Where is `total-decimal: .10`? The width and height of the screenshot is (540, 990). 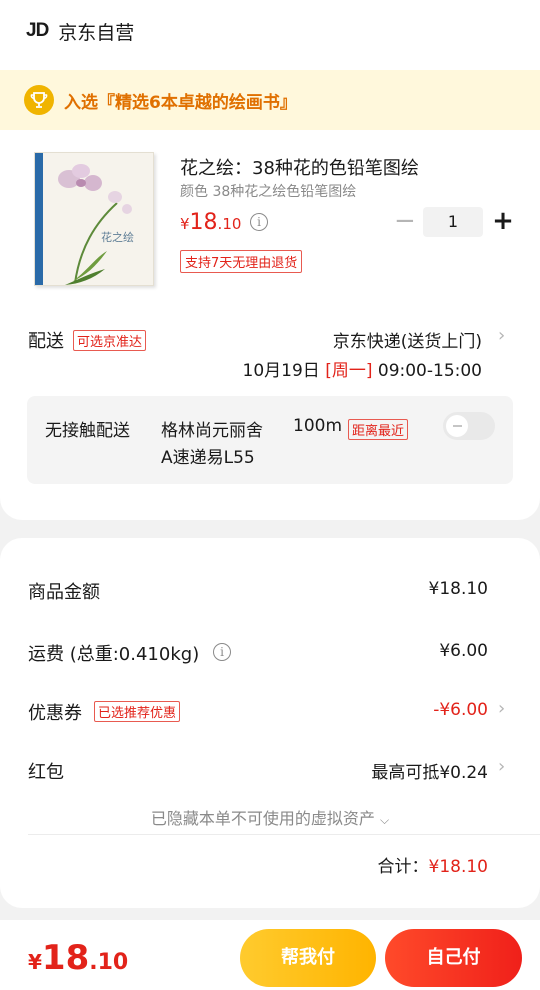 total-decimal: .10 is located at coordinates (109, 962).